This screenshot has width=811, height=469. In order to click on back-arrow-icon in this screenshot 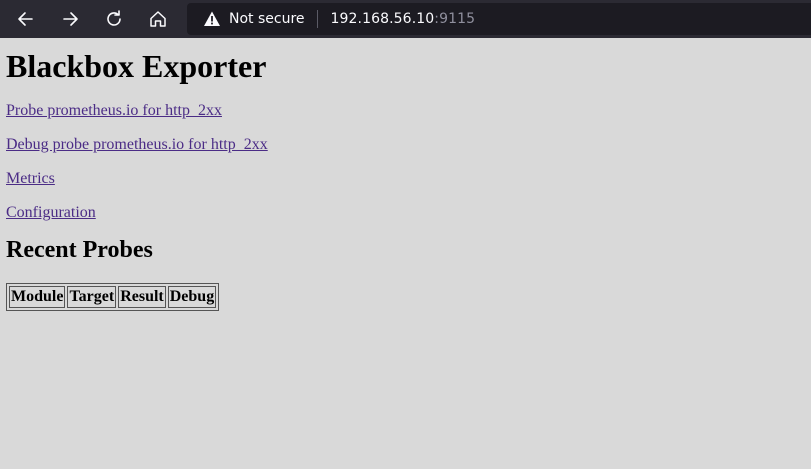, I will do `click(25, 19)`.